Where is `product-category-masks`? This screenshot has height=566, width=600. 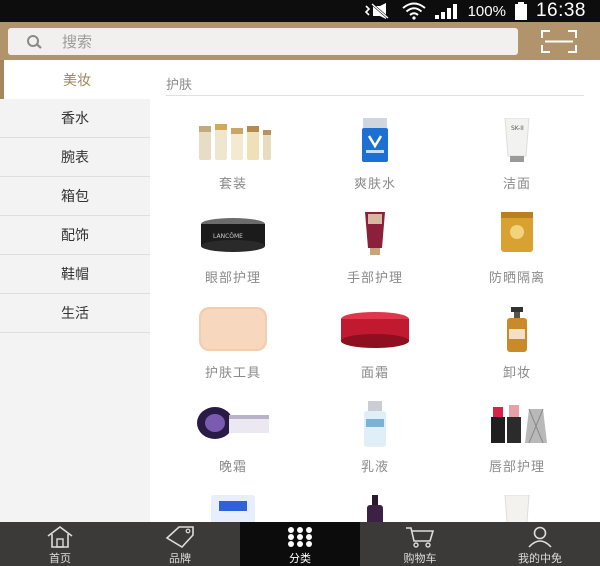
product-category-masks is located at coordinates (233, 508).